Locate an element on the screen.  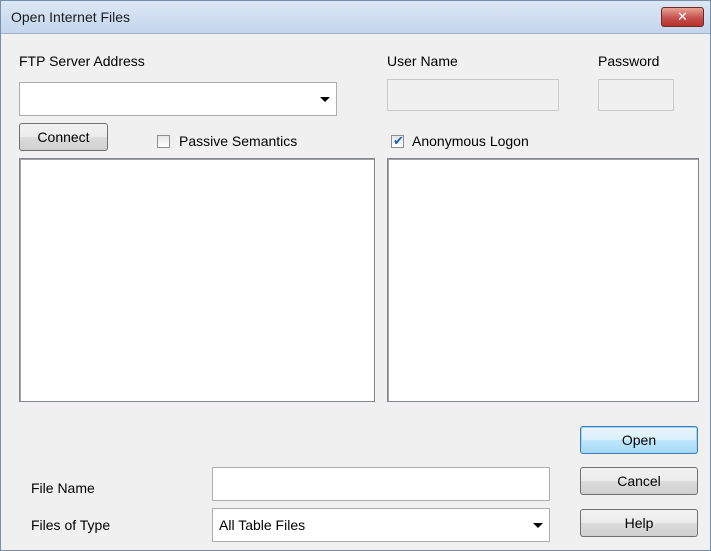
open-button: Open is located at coordinates (639, 440).